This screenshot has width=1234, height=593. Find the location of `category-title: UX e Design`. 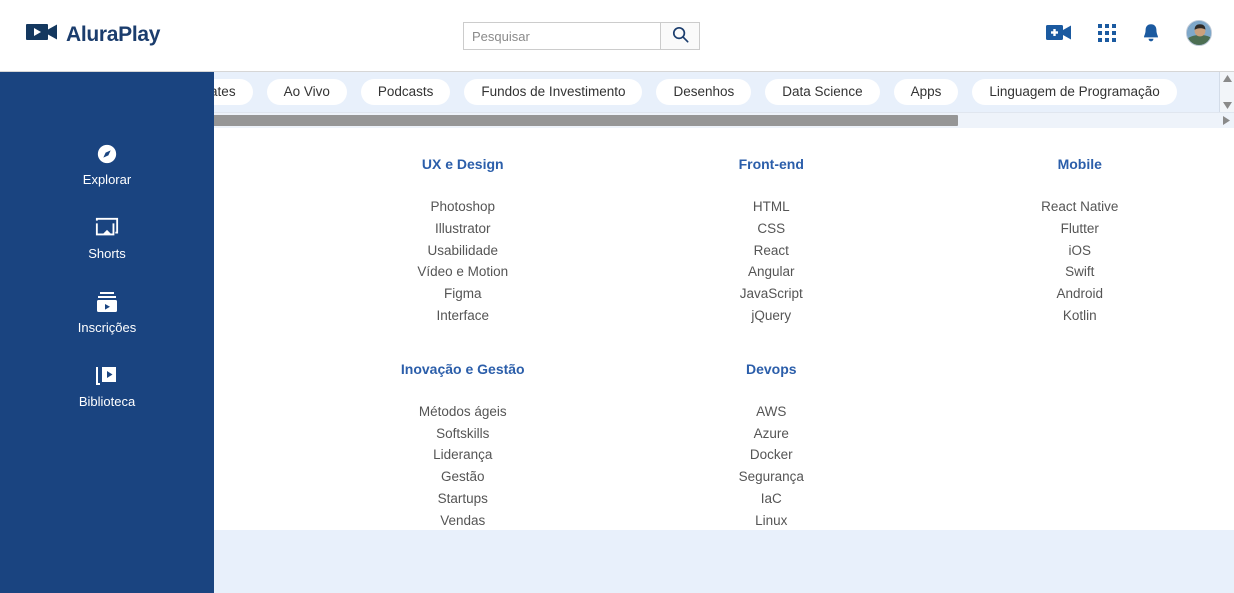

category-title: UX e Design is located at coordinates (462, 164).